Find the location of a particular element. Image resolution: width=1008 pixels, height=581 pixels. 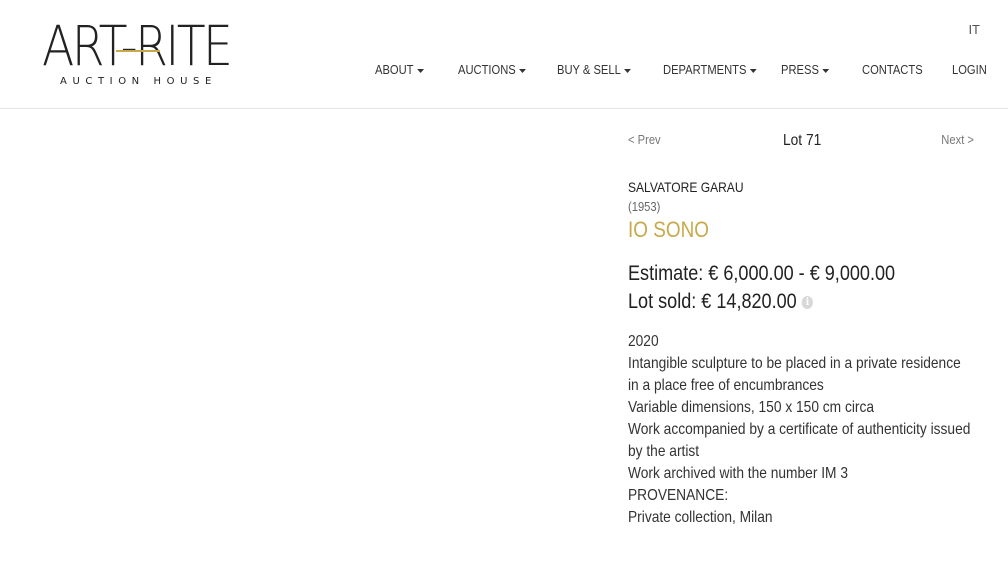

description-line: Private collection, Milan is located at coordinates (700, 517).